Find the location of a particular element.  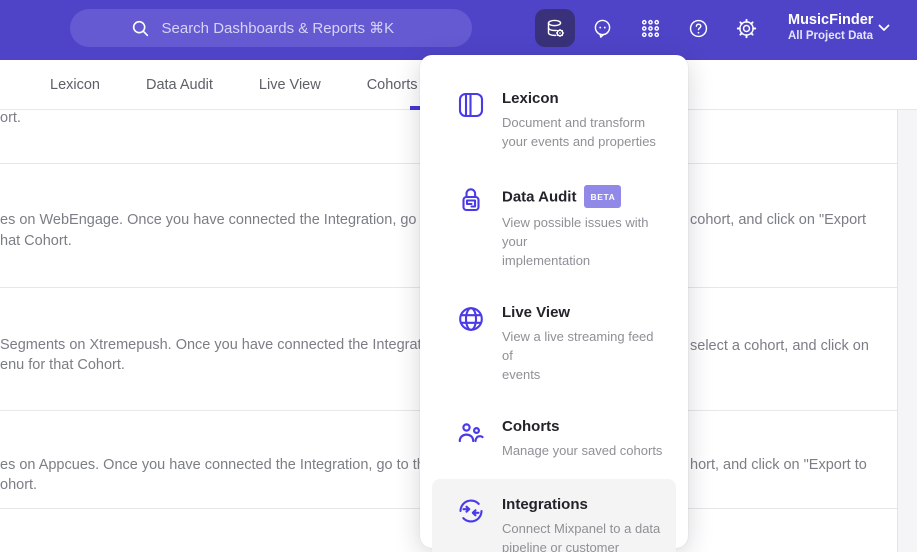

beta-badge: BETA is located at coordinates (603, 196).